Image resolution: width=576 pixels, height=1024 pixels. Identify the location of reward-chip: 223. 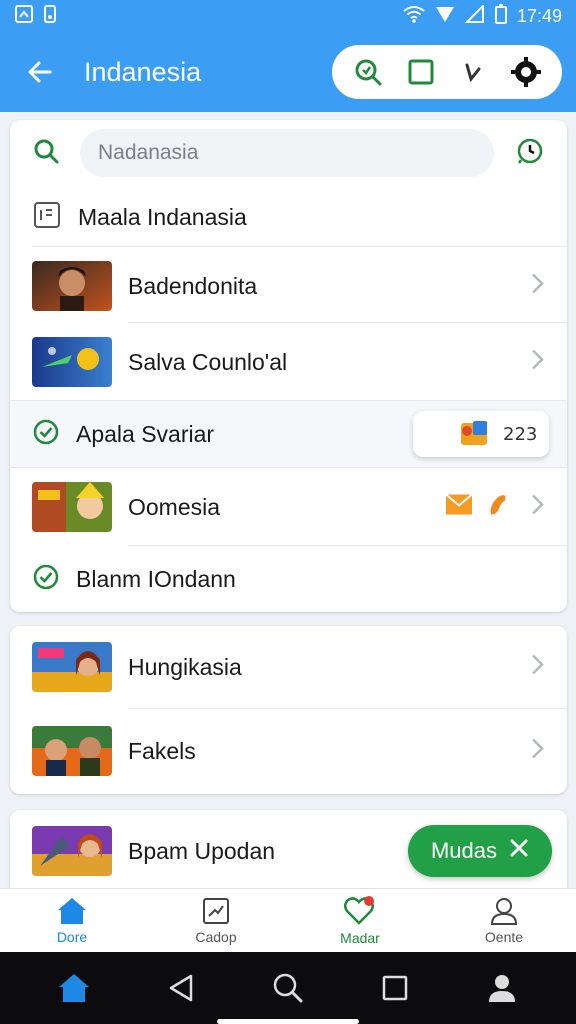
(481, 434).